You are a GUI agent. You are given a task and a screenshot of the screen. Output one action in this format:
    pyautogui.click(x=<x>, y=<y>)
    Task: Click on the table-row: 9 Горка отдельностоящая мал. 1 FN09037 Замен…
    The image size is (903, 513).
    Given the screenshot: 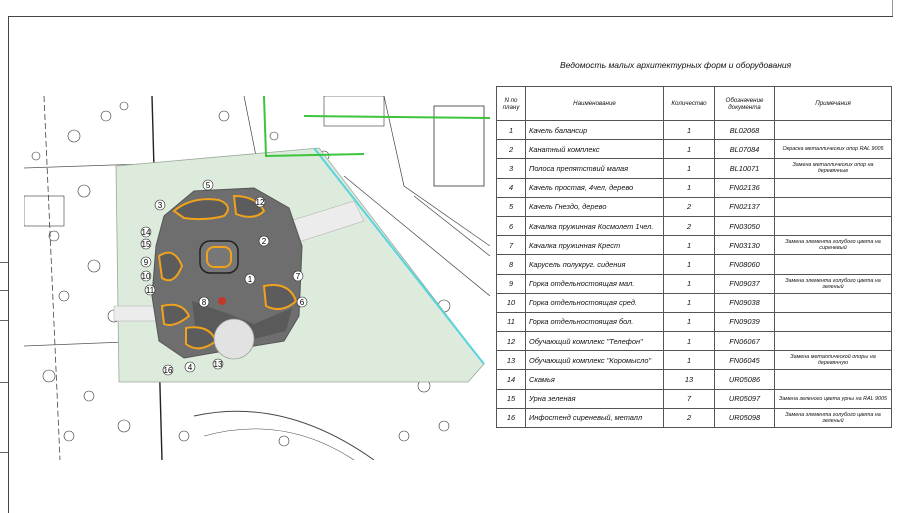 What is the action you would take?
    pyautogui.click(x=694, y=283)
    